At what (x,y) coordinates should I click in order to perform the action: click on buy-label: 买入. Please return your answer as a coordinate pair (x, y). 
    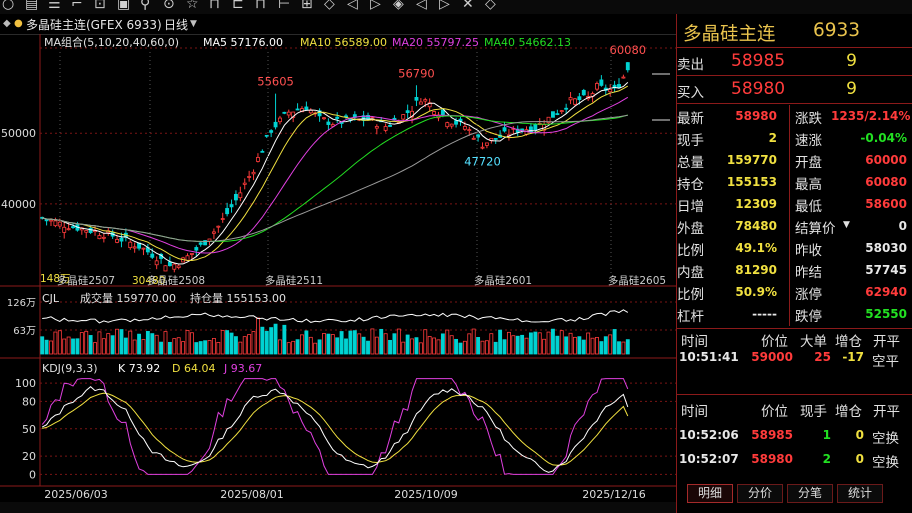
    Looking at the image, I should click on (690, 93).